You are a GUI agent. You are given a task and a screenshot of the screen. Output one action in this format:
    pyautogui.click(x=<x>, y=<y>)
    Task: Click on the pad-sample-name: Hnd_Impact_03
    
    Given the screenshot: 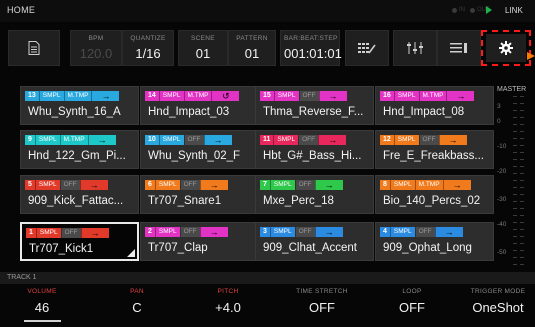 What is the action you would take?
    pyautogui.click(x=189, y=112)
    